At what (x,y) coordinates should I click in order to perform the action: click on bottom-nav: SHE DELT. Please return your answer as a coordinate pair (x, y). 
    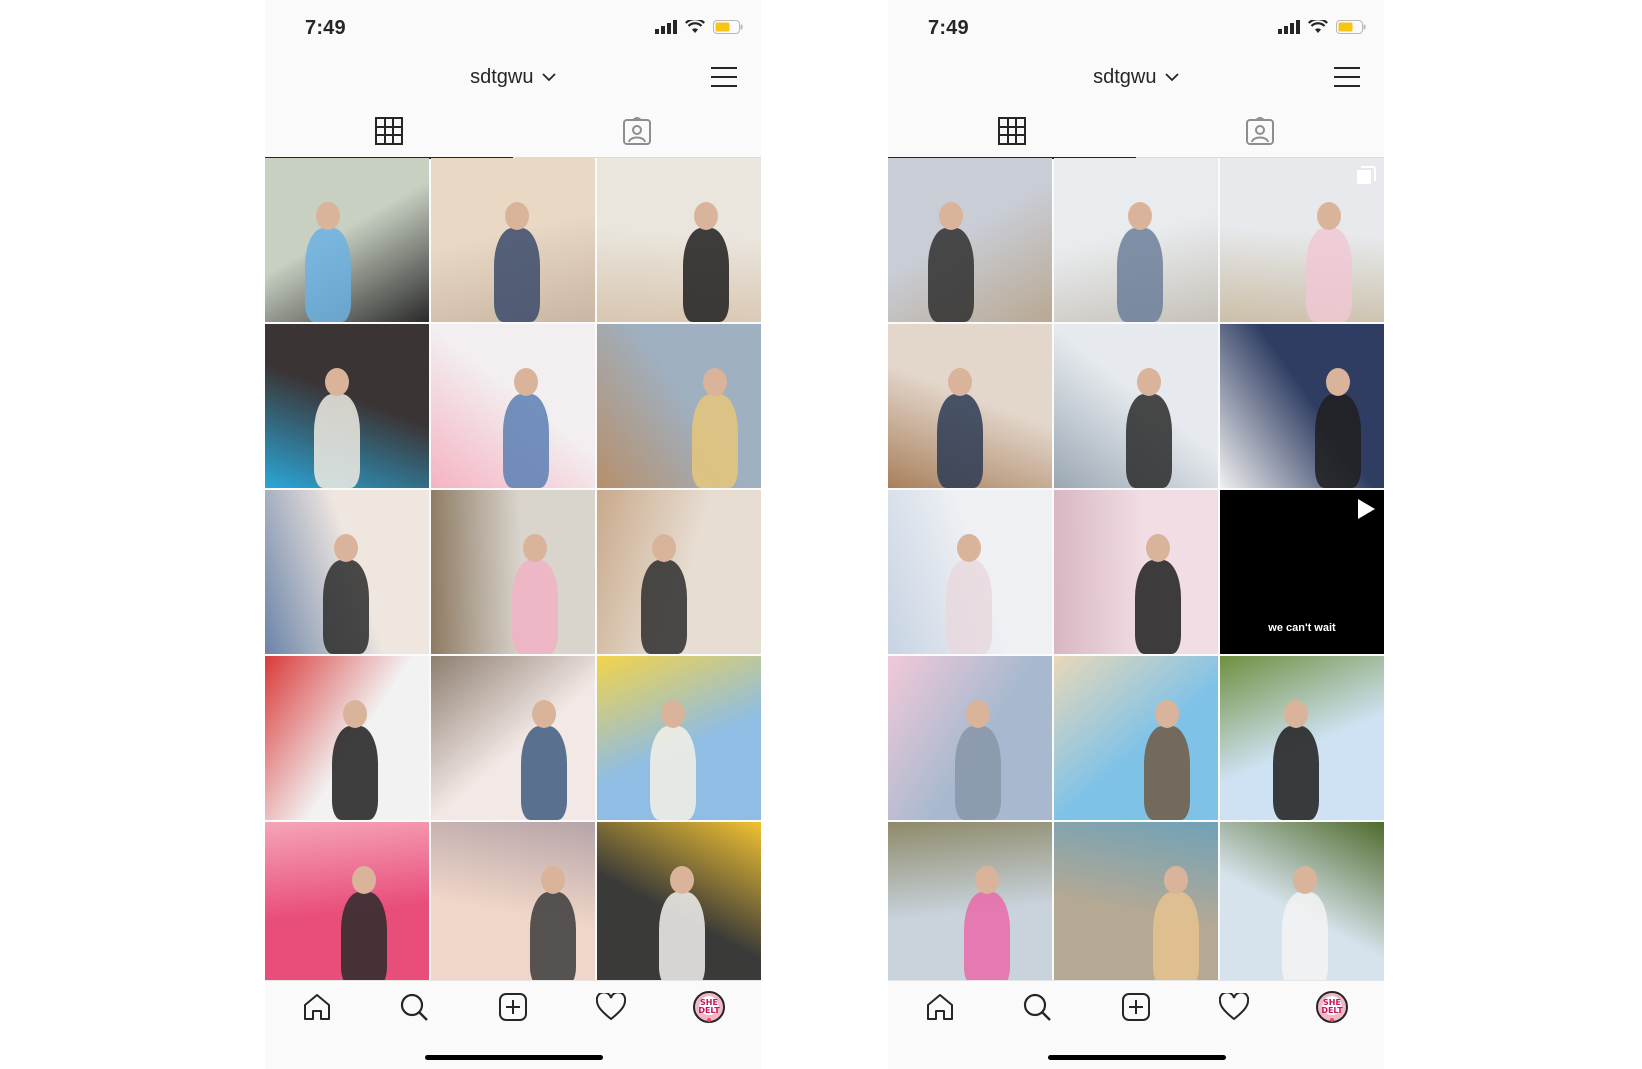
    Looking at the image, I should click on (513, 1006).